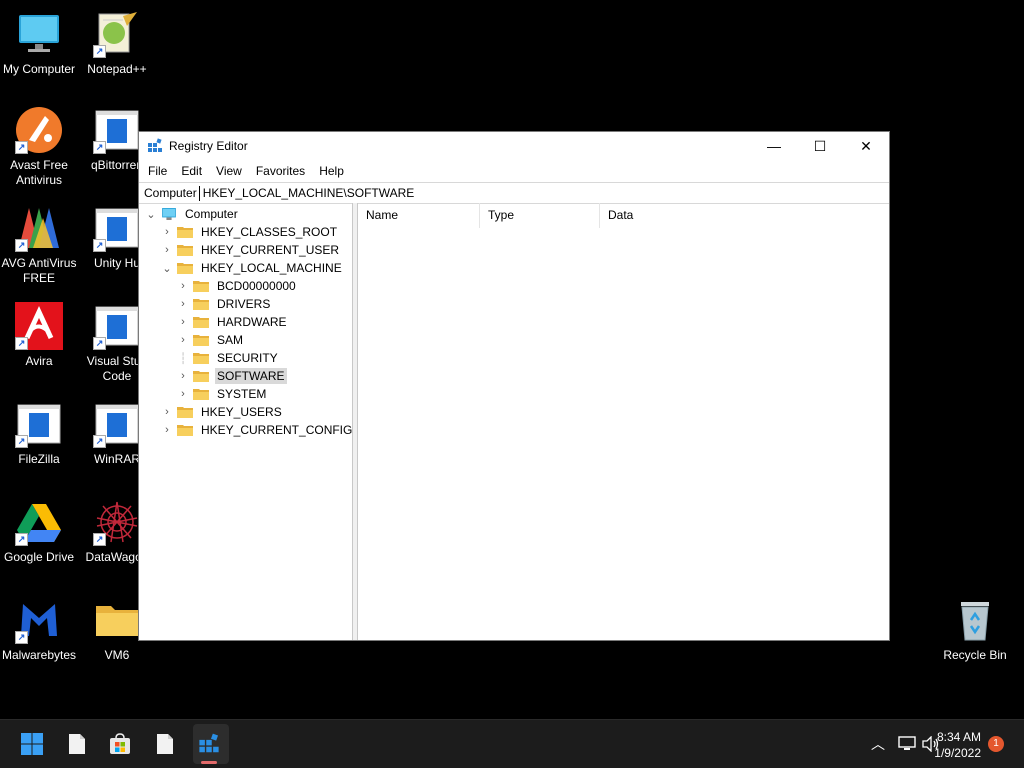 The image size is (1024, 768). Describe the element at coordinates (277, 430) in the screenshot. I see `tree-label: HKEY_CURRENT_CONFIG` at that location.